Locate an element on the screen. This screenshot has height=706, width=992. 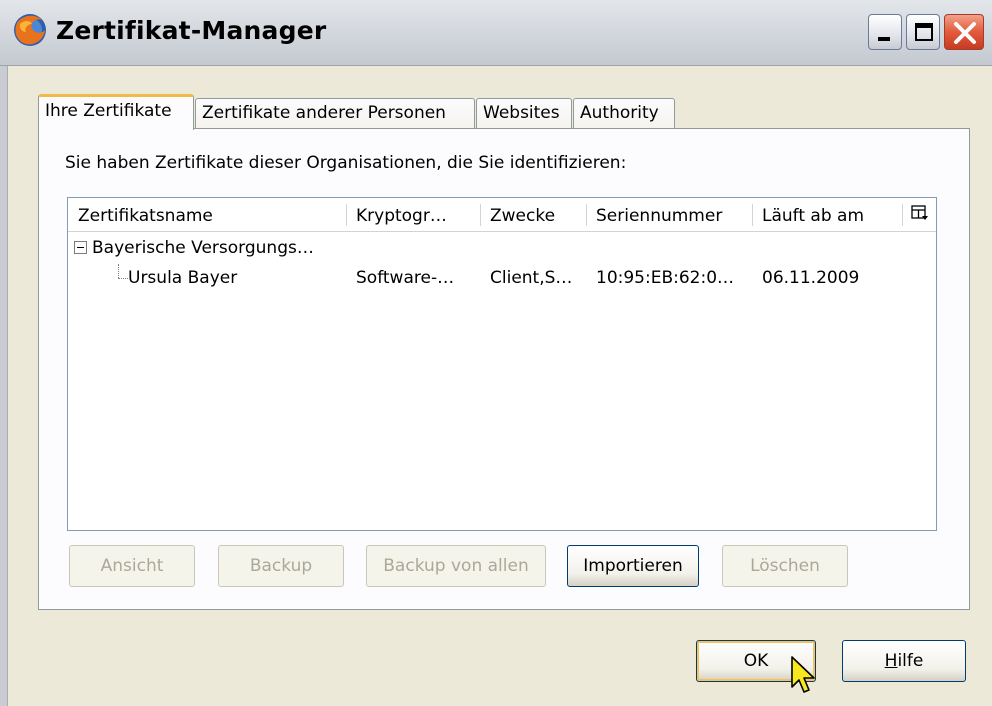
column-header-purposes: Zwecke is located at coordinates (522, 216).